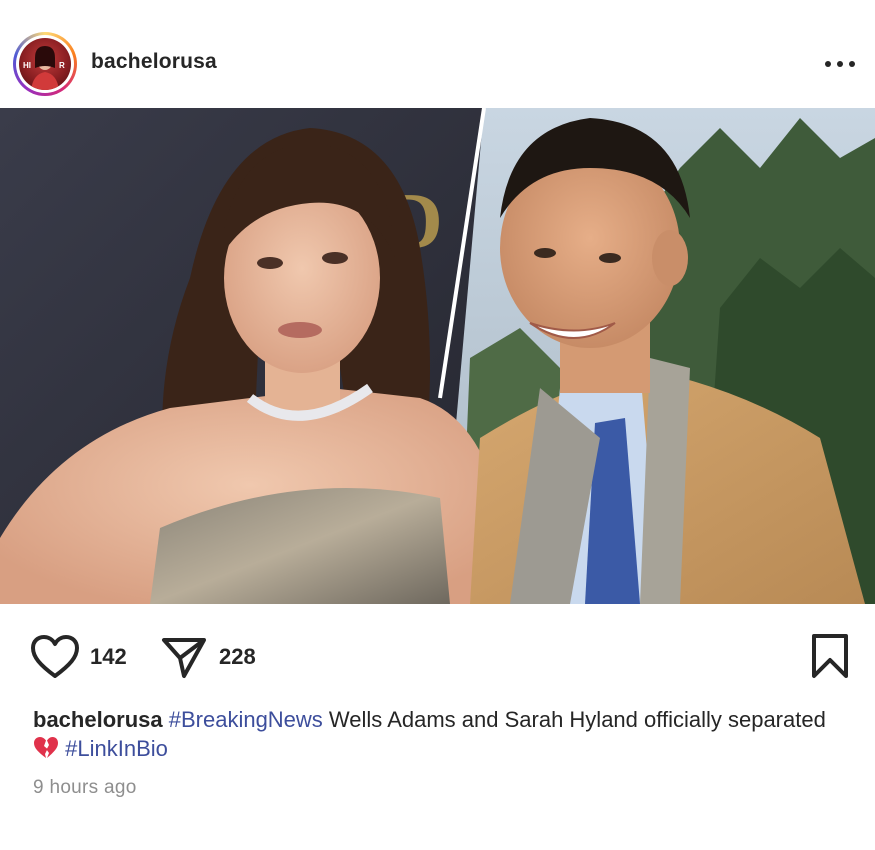 Image resolution: width=875 pixels, height=850 pixels. Describe the element at coordinates (246, 719) in the screenshot. I see `hashtag-breakingnews: #BreakingNews` at that location.